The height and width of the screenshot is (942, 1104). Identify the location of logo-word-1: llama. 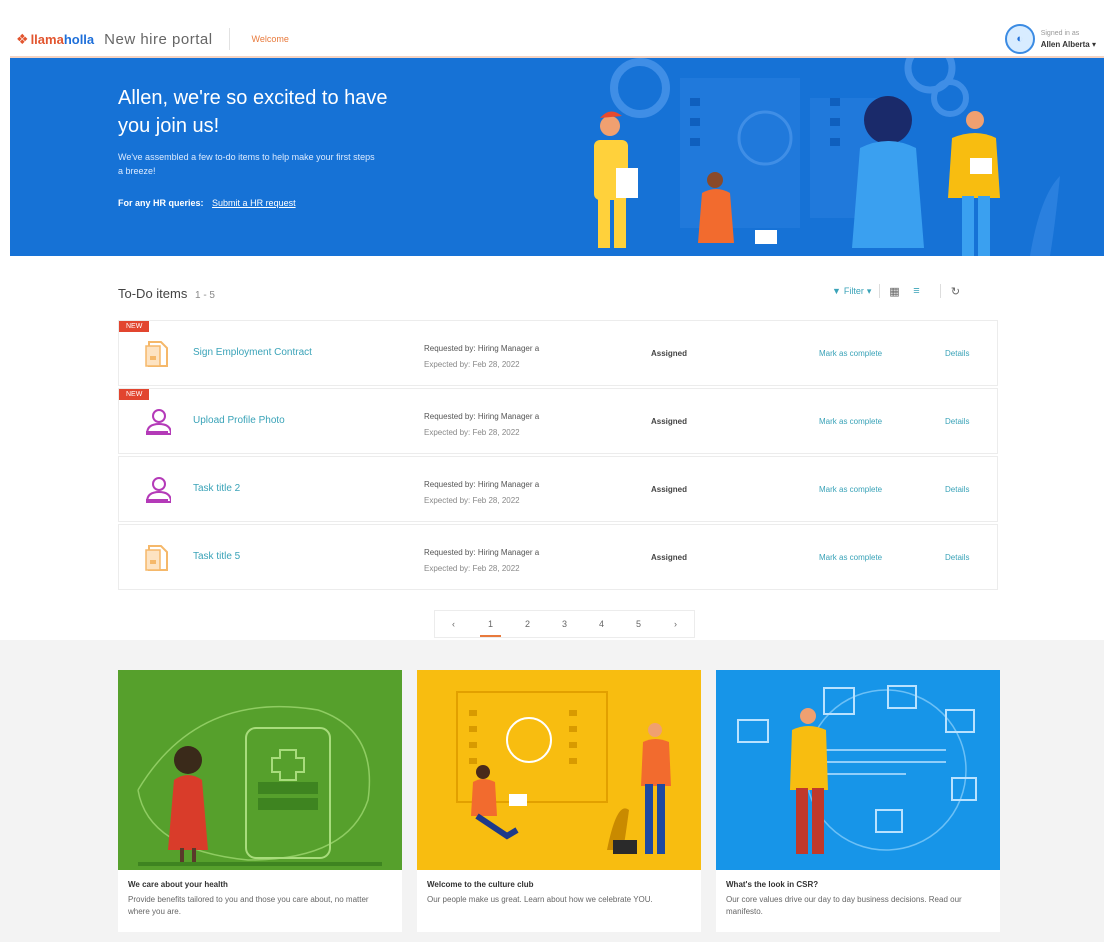
(47, 39).